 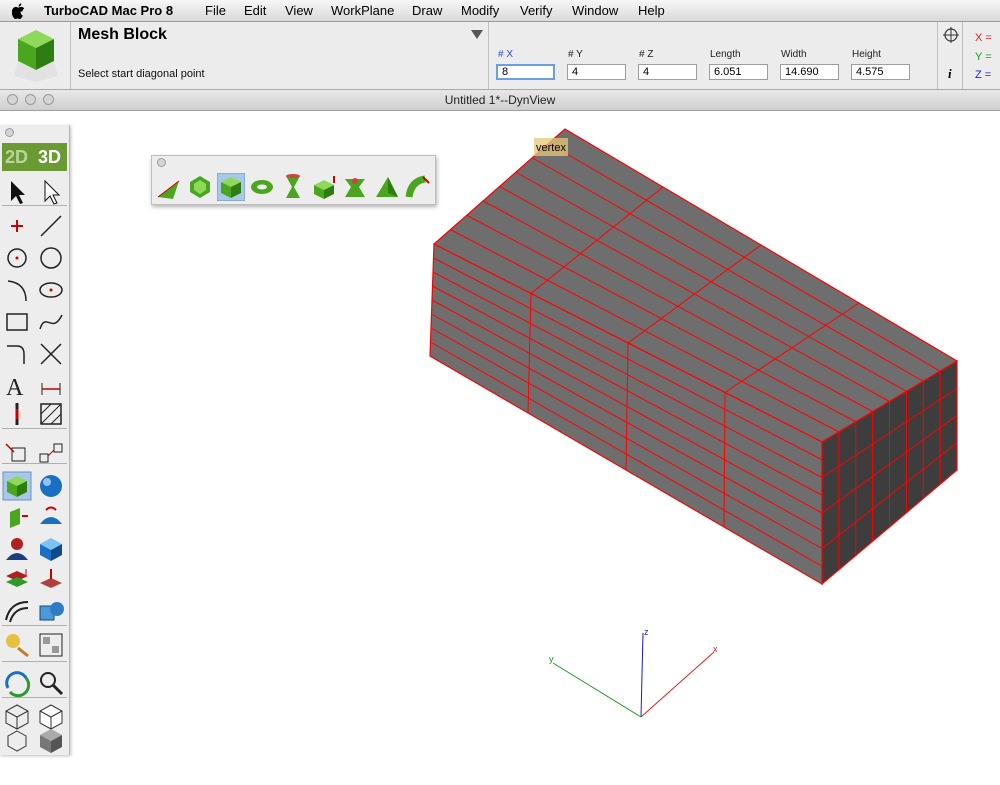 I want to click on polyhedron-button, so click(x=200, y=187).